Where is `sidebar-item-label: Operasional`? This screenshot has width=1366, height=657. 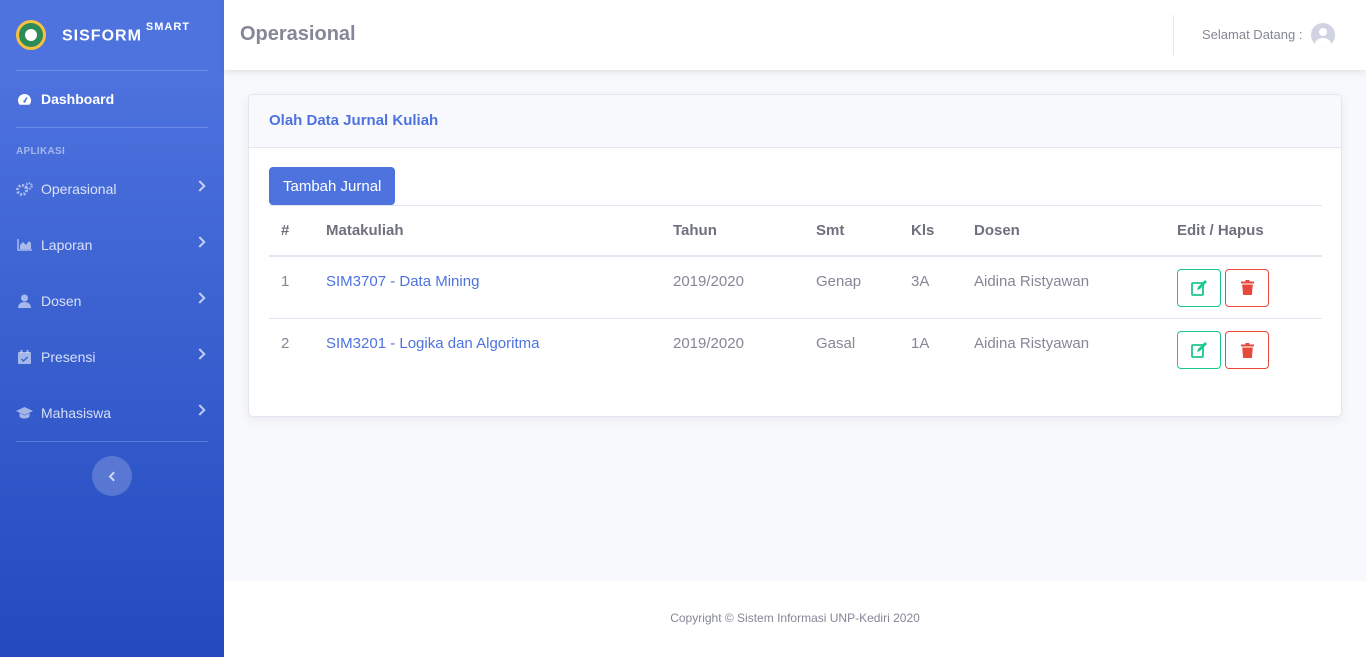
sidebar-item-label: Operasional is located at coordinates (79, 189).